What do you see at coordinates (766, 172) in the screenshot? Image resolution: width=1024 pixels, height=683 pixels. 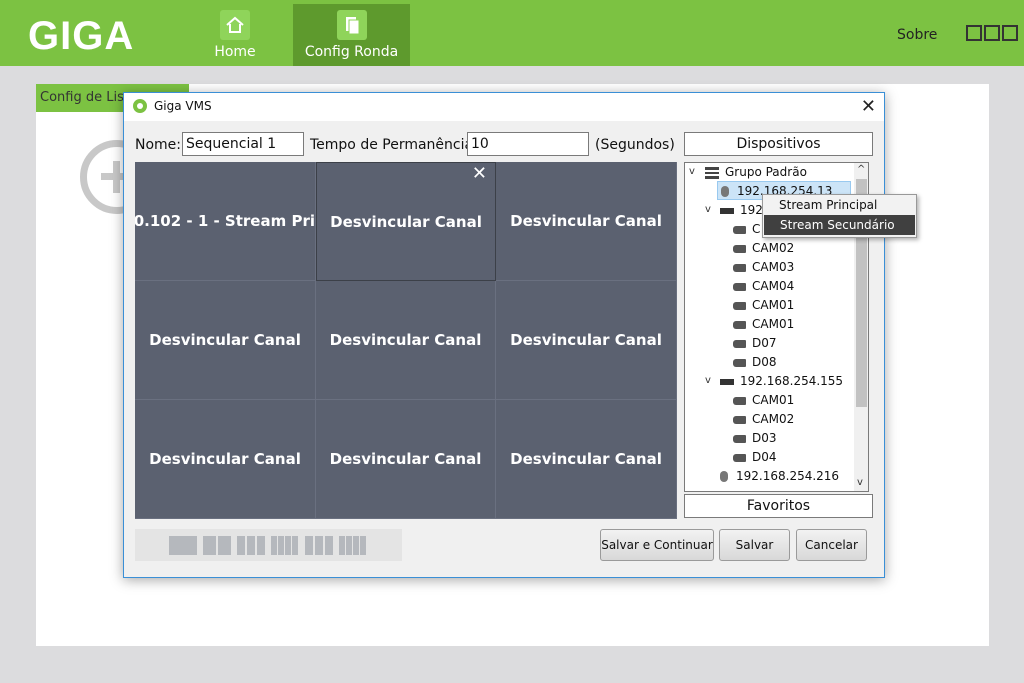 I see `tree-label: Grupo Padrão` at bounding box center [766, 172].